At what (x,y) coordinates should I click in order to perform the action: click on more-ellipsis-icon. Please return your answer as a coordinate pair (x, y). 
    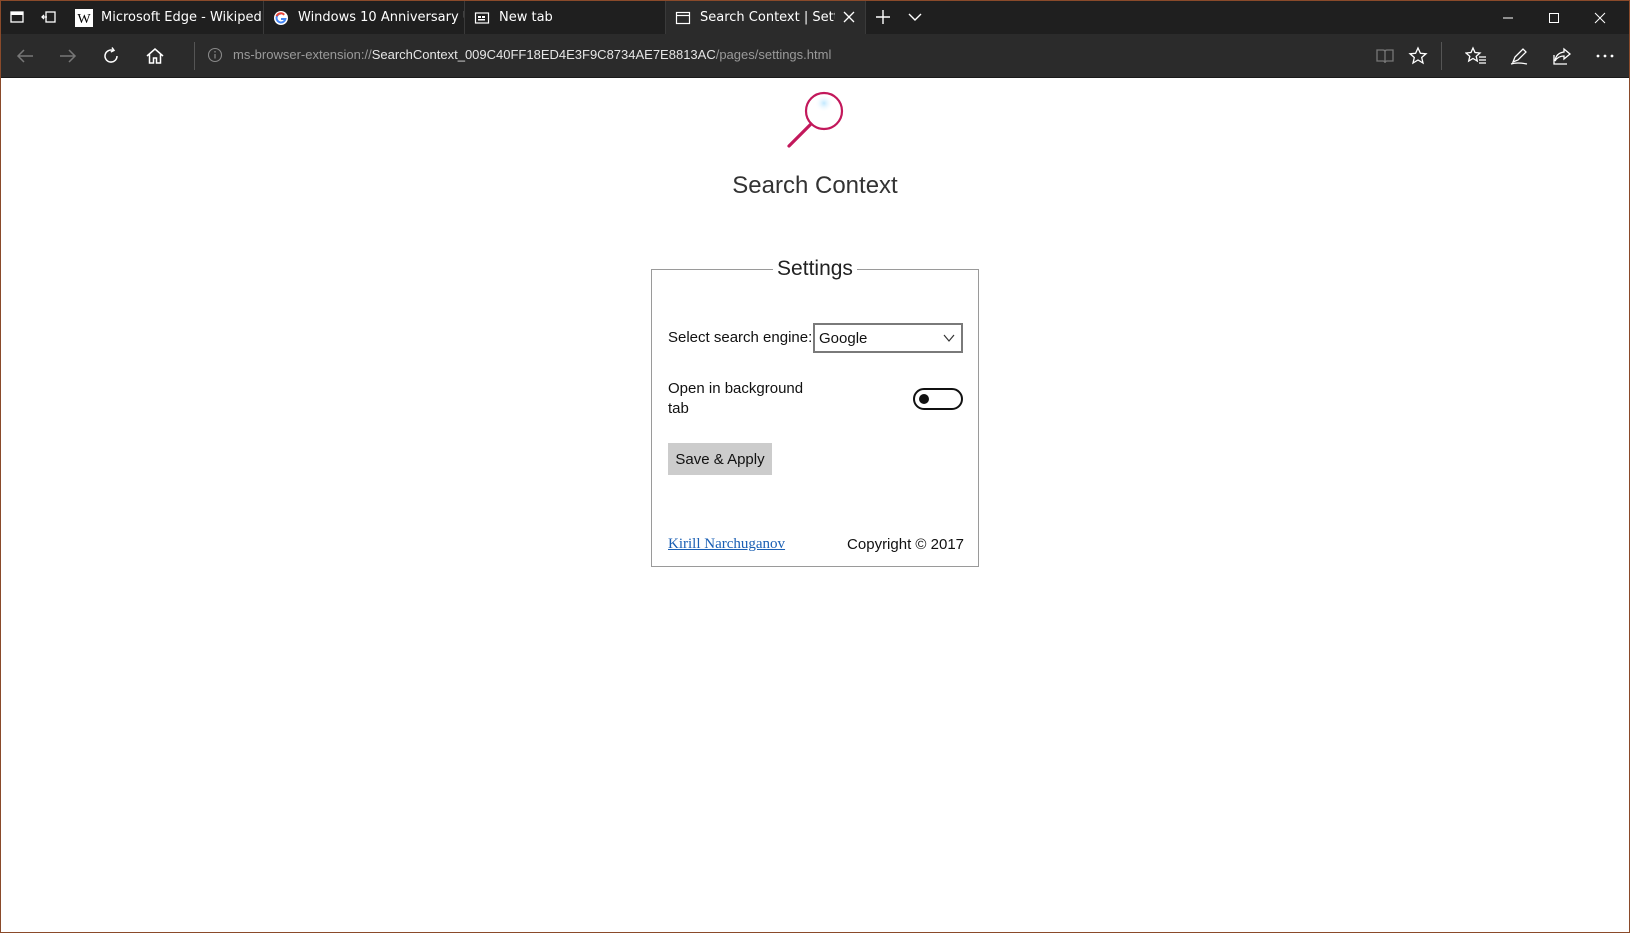
    Looking at the image, I should click on (1605, 56).